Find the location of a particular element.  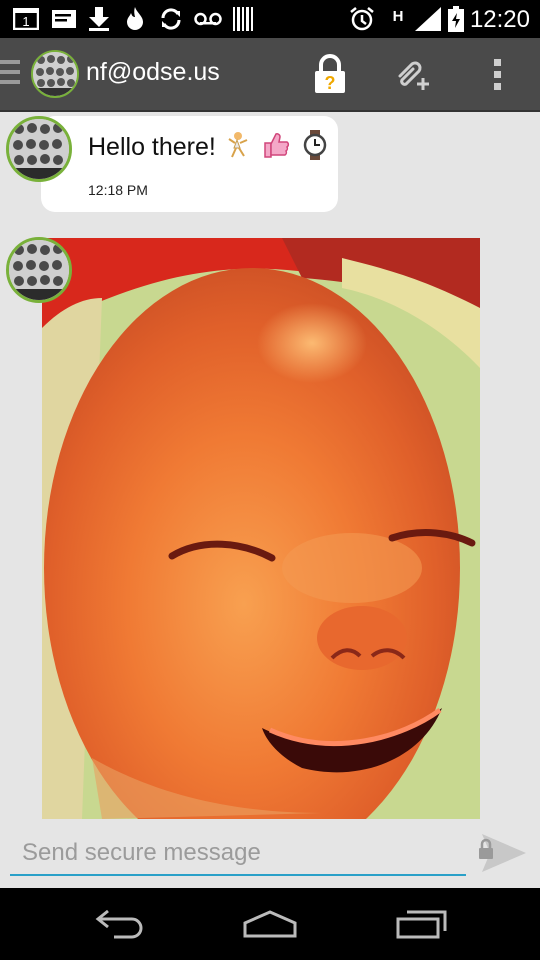

message-text: Hello there! is located at coordinates (152, 147).